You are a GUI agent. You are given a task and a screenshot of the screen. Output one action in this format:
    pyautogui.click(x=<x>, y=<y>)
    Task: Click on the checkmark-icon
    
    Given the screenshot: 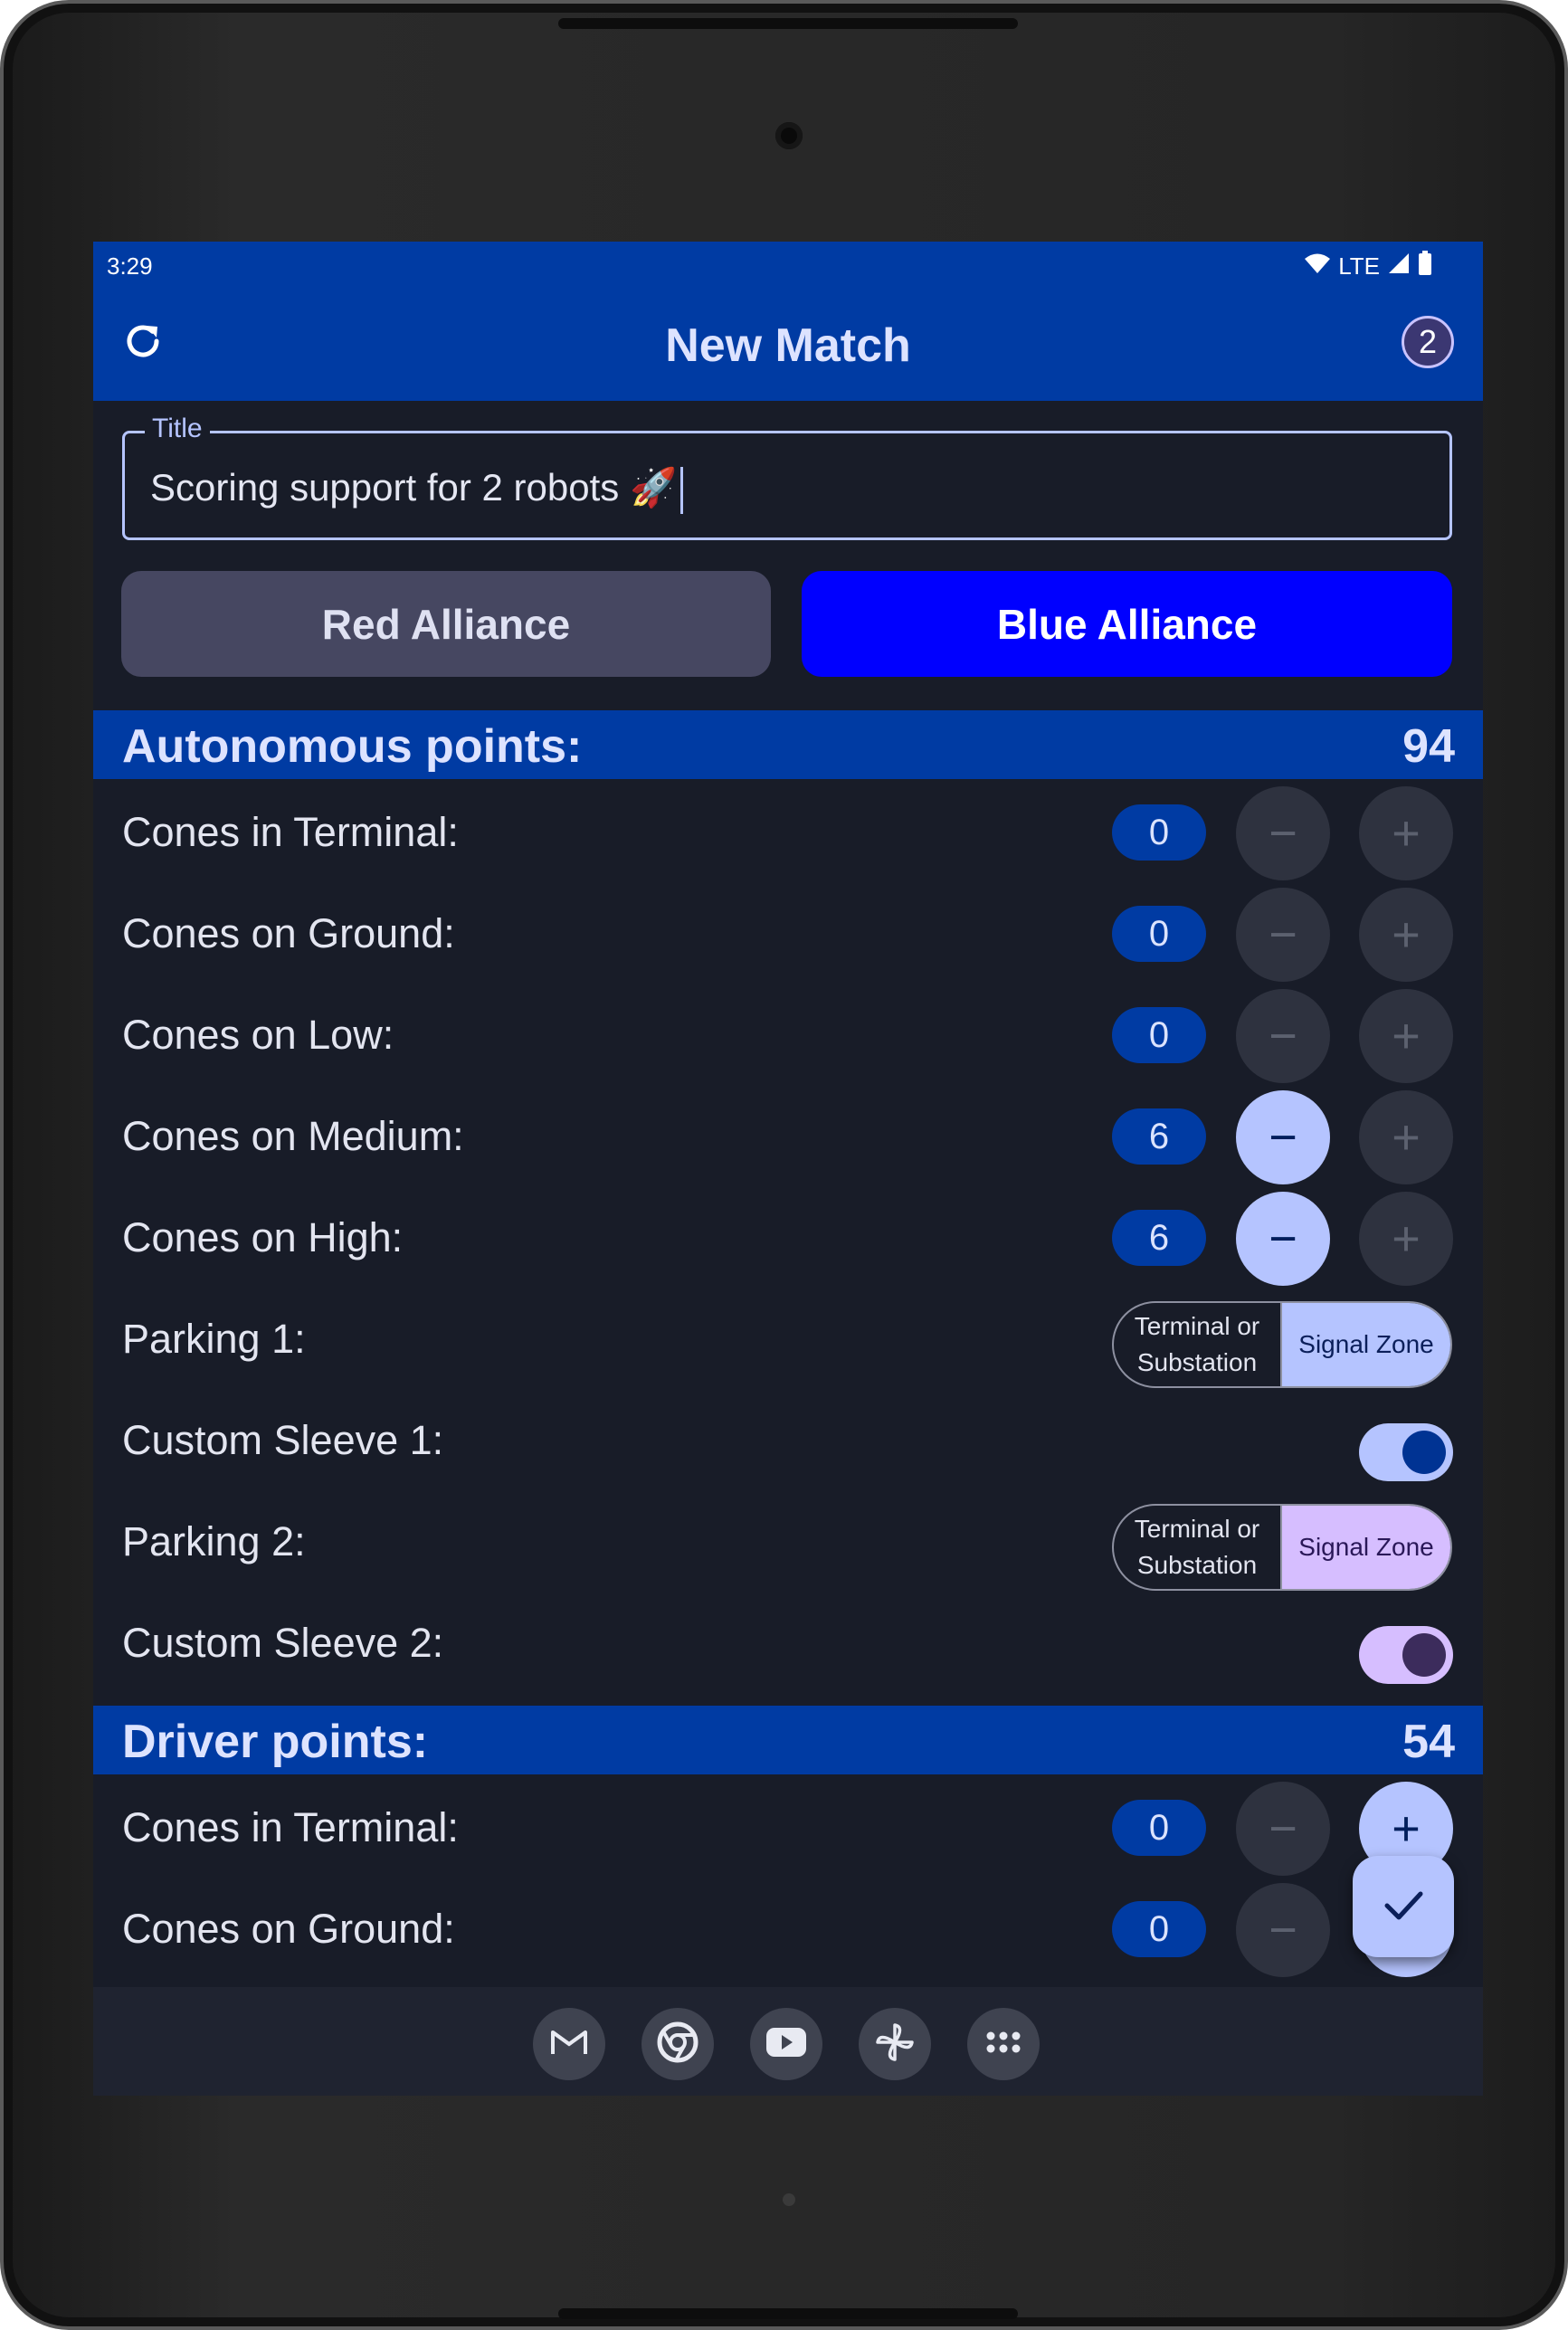 What is the action you would take?
    pyautogui.click(x=1403, y=1907)
    